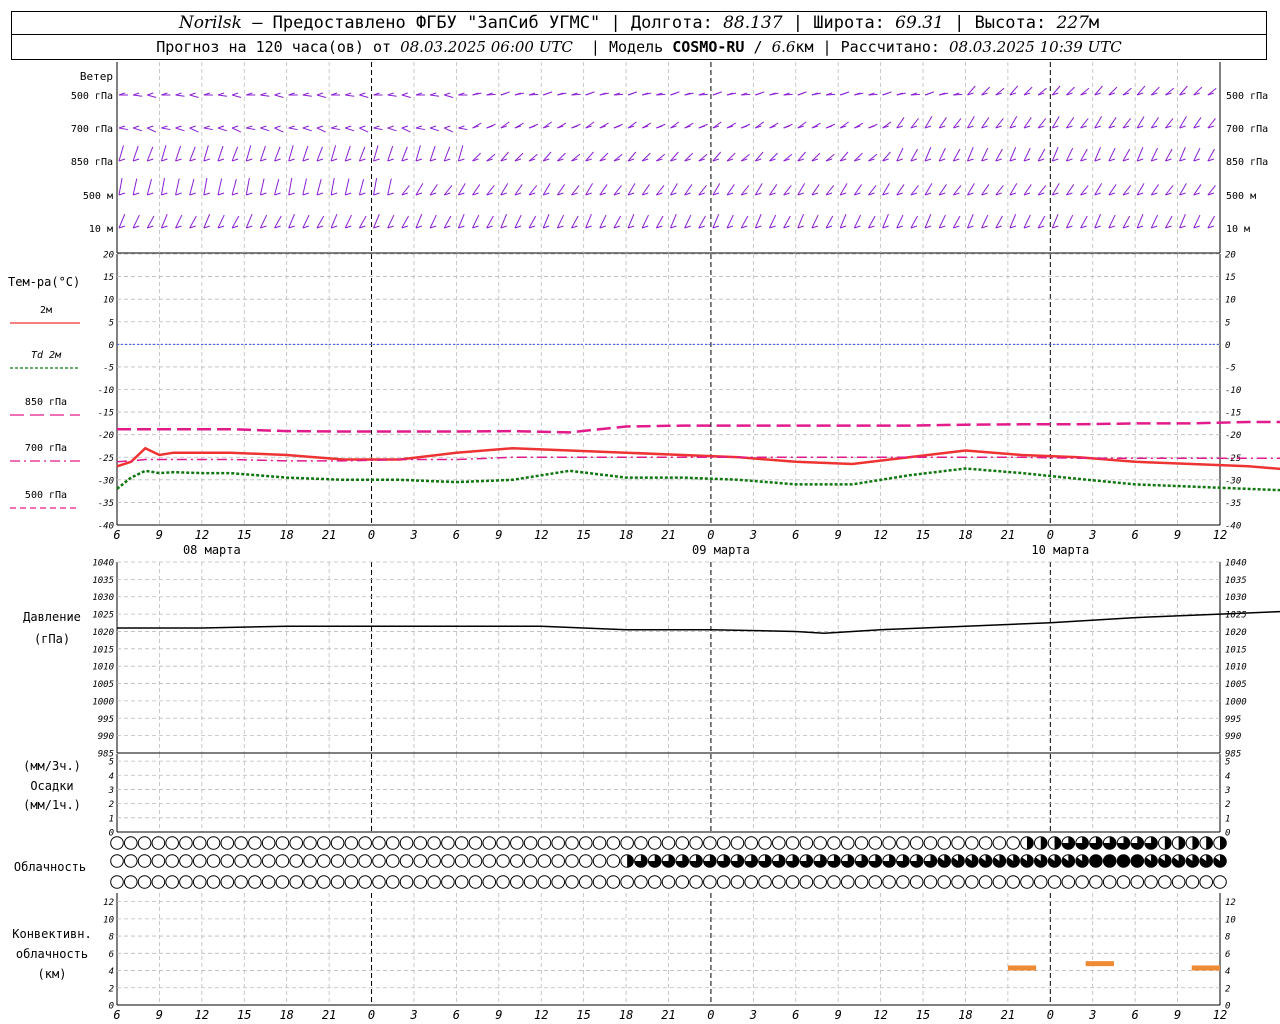 The width and height of the screenshot is (1280, 1024). What do you see at coordinates (1123, 861) in the screenshot?
I see `cloud-cell-fill` at bounding box center [1123, 861].